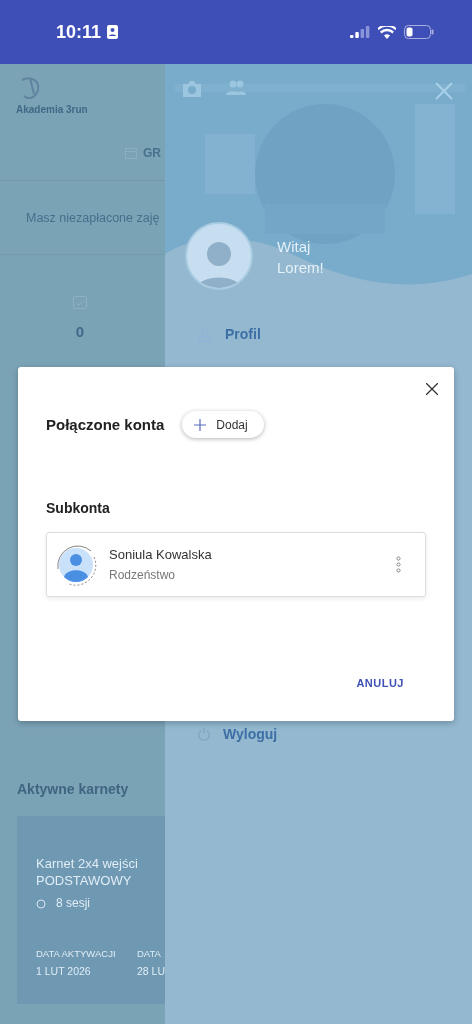 The image size is (472, 1024). What do you see at coordinates (160, 554) in the screenshot?
I see `account-name: Soniula Kowalska` at bounding box center [160, 554].